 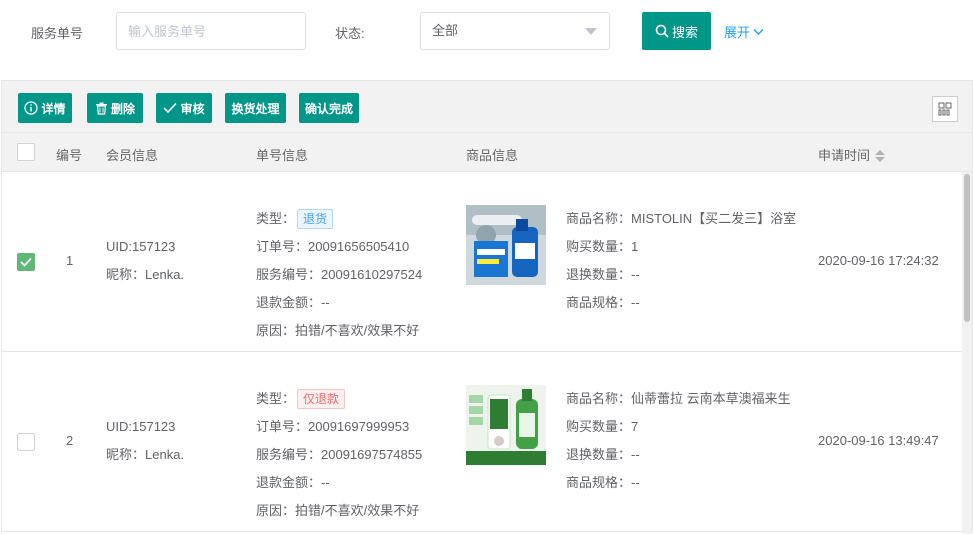 What do you see at coordinates (101, 108) in the screenshot?
I see `trash-icon` at bounding box center [101, 108].